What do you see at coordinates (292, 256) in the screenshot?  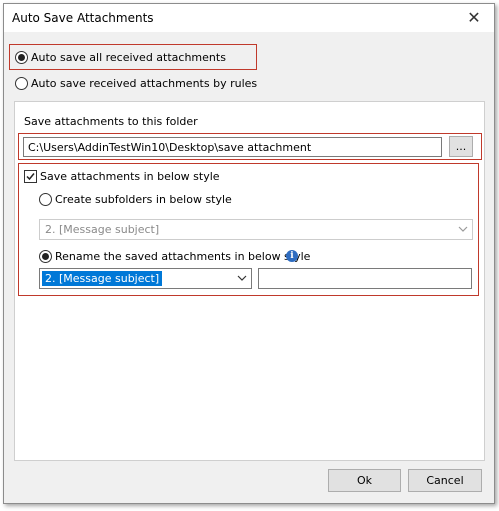 I see `info-icon: i` at bounding box center [292, 256].